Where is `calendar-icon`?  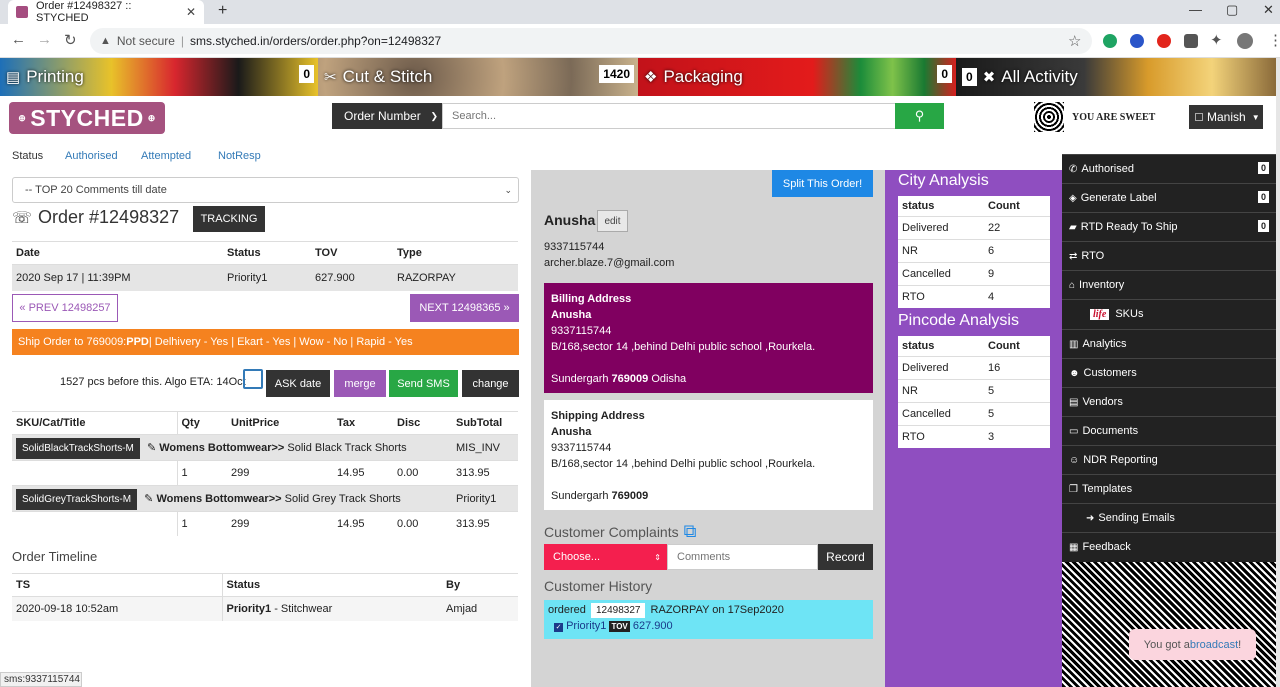 calendar-icon is located at coordinates (253, 379).